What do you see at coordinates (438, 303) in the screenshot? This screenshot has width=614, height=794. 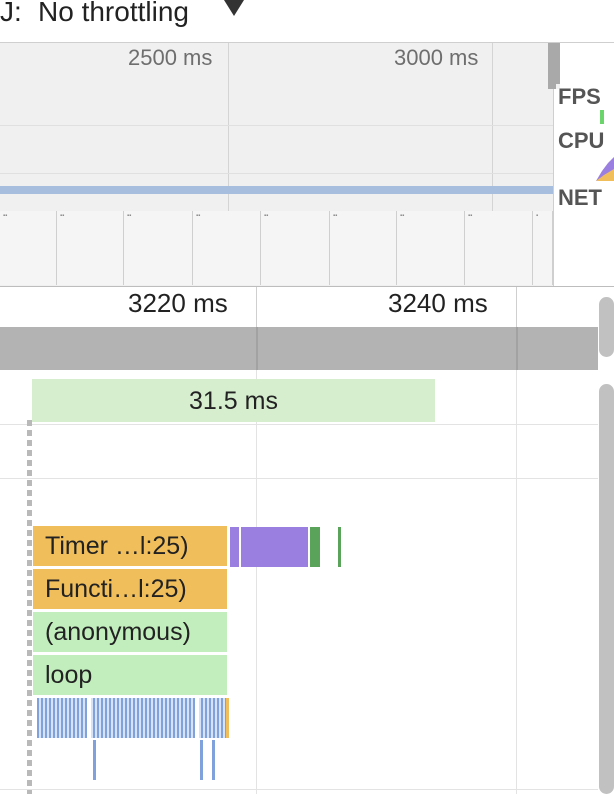 I see `ruler-time-label: 3240 ms` at bounding box center [438, 303].